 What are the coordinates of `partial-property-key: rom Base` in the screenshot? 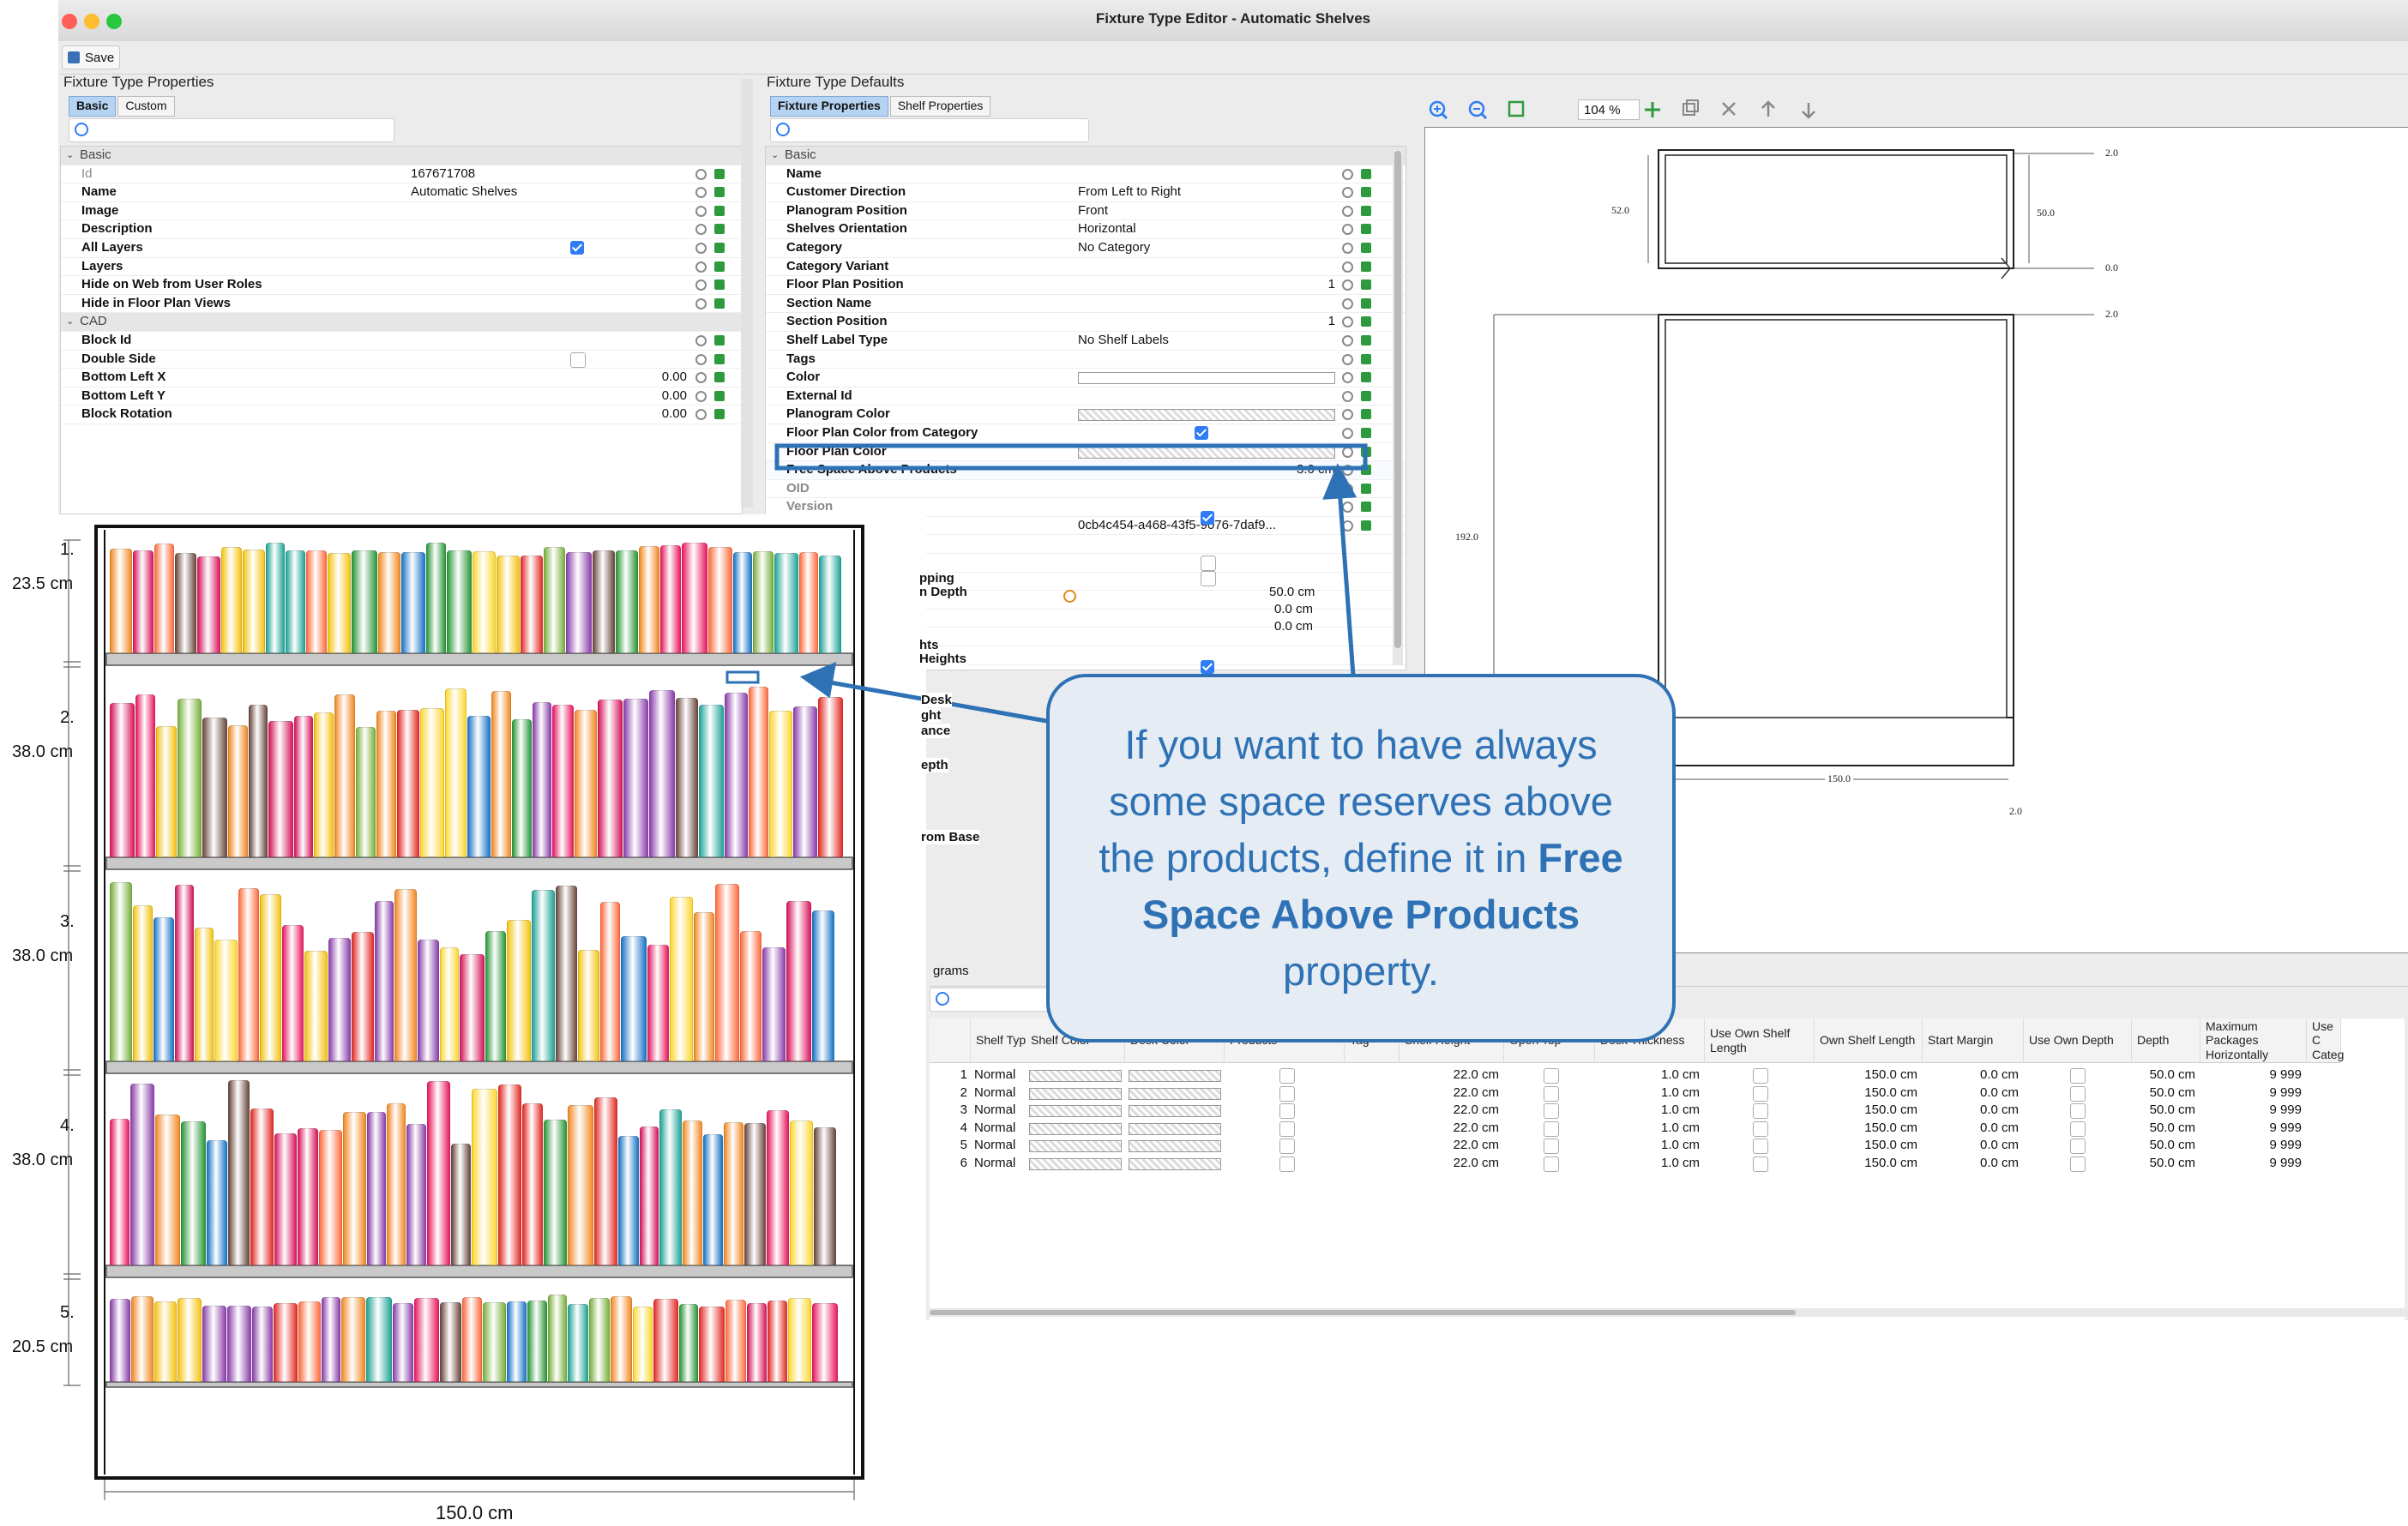 It's located at (950, 837).